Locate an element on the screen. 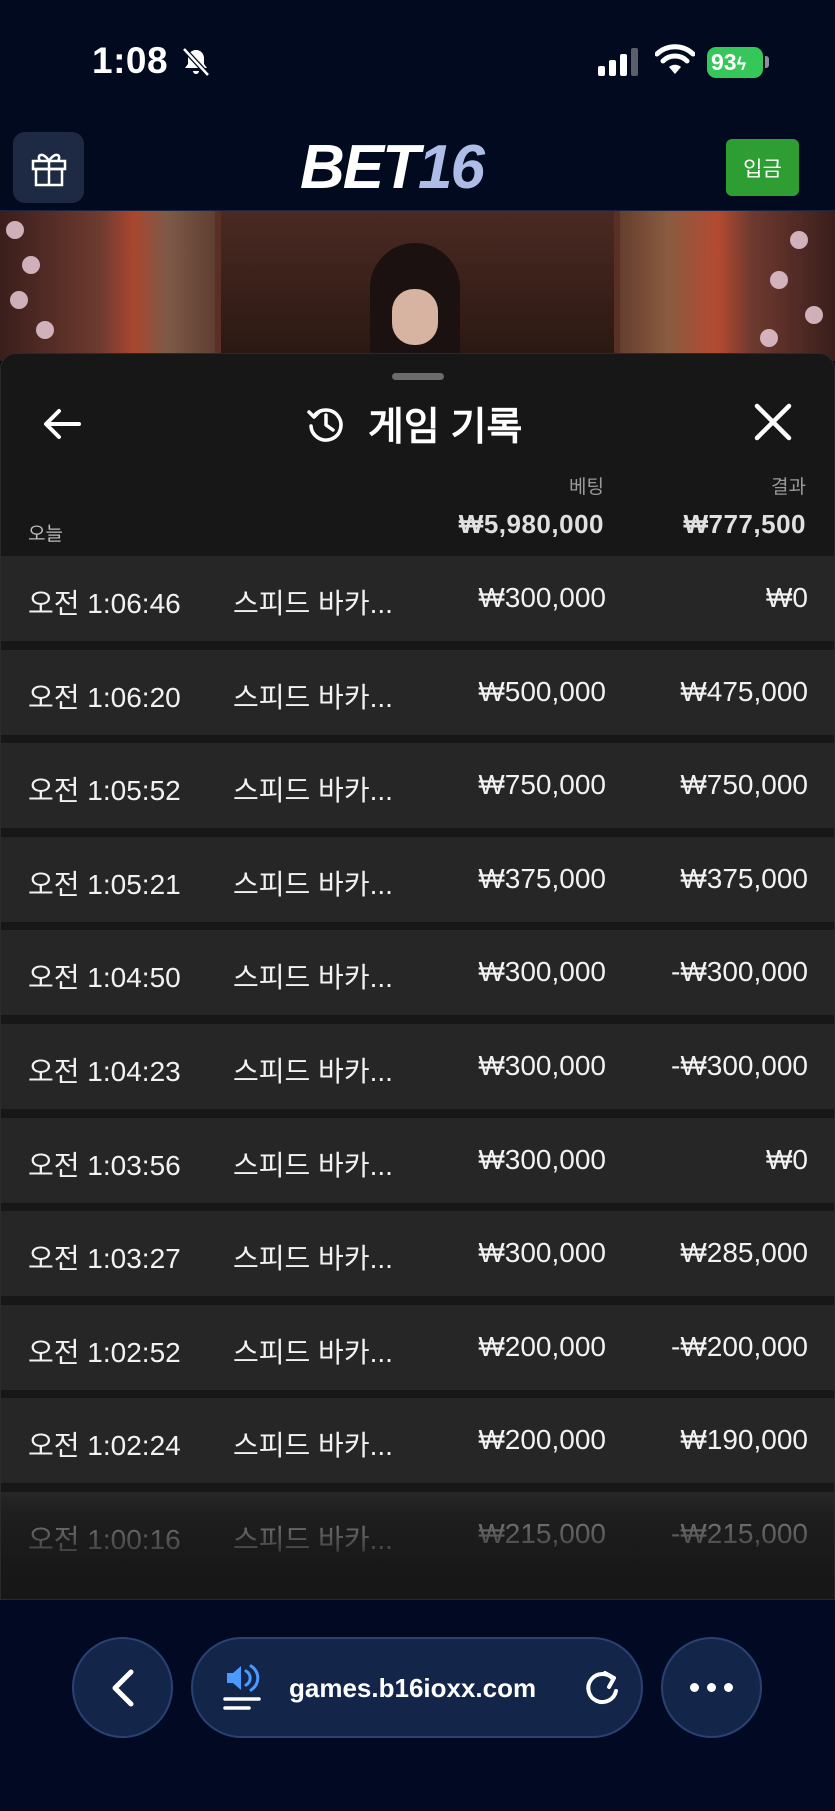 This screenshot has width=835, height=1811. battery-indicator: 93ϟ is located at coordinates (735, 62).